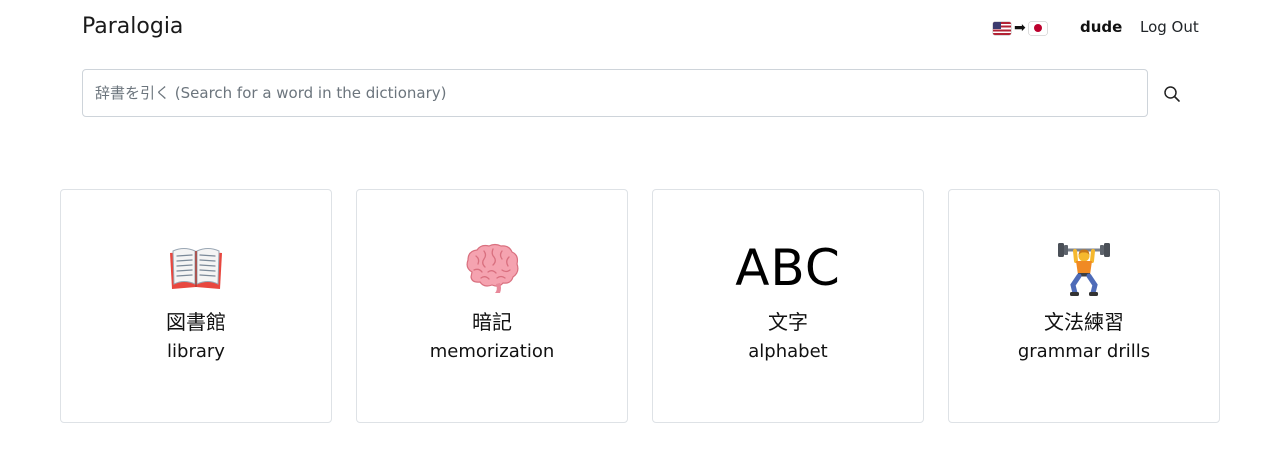 This screenshot has width=1280, height=474. What do you see at coordinates (1101, 27) in the screenshot?
I see `username-label: dude` at bounding box center [1101, 27].